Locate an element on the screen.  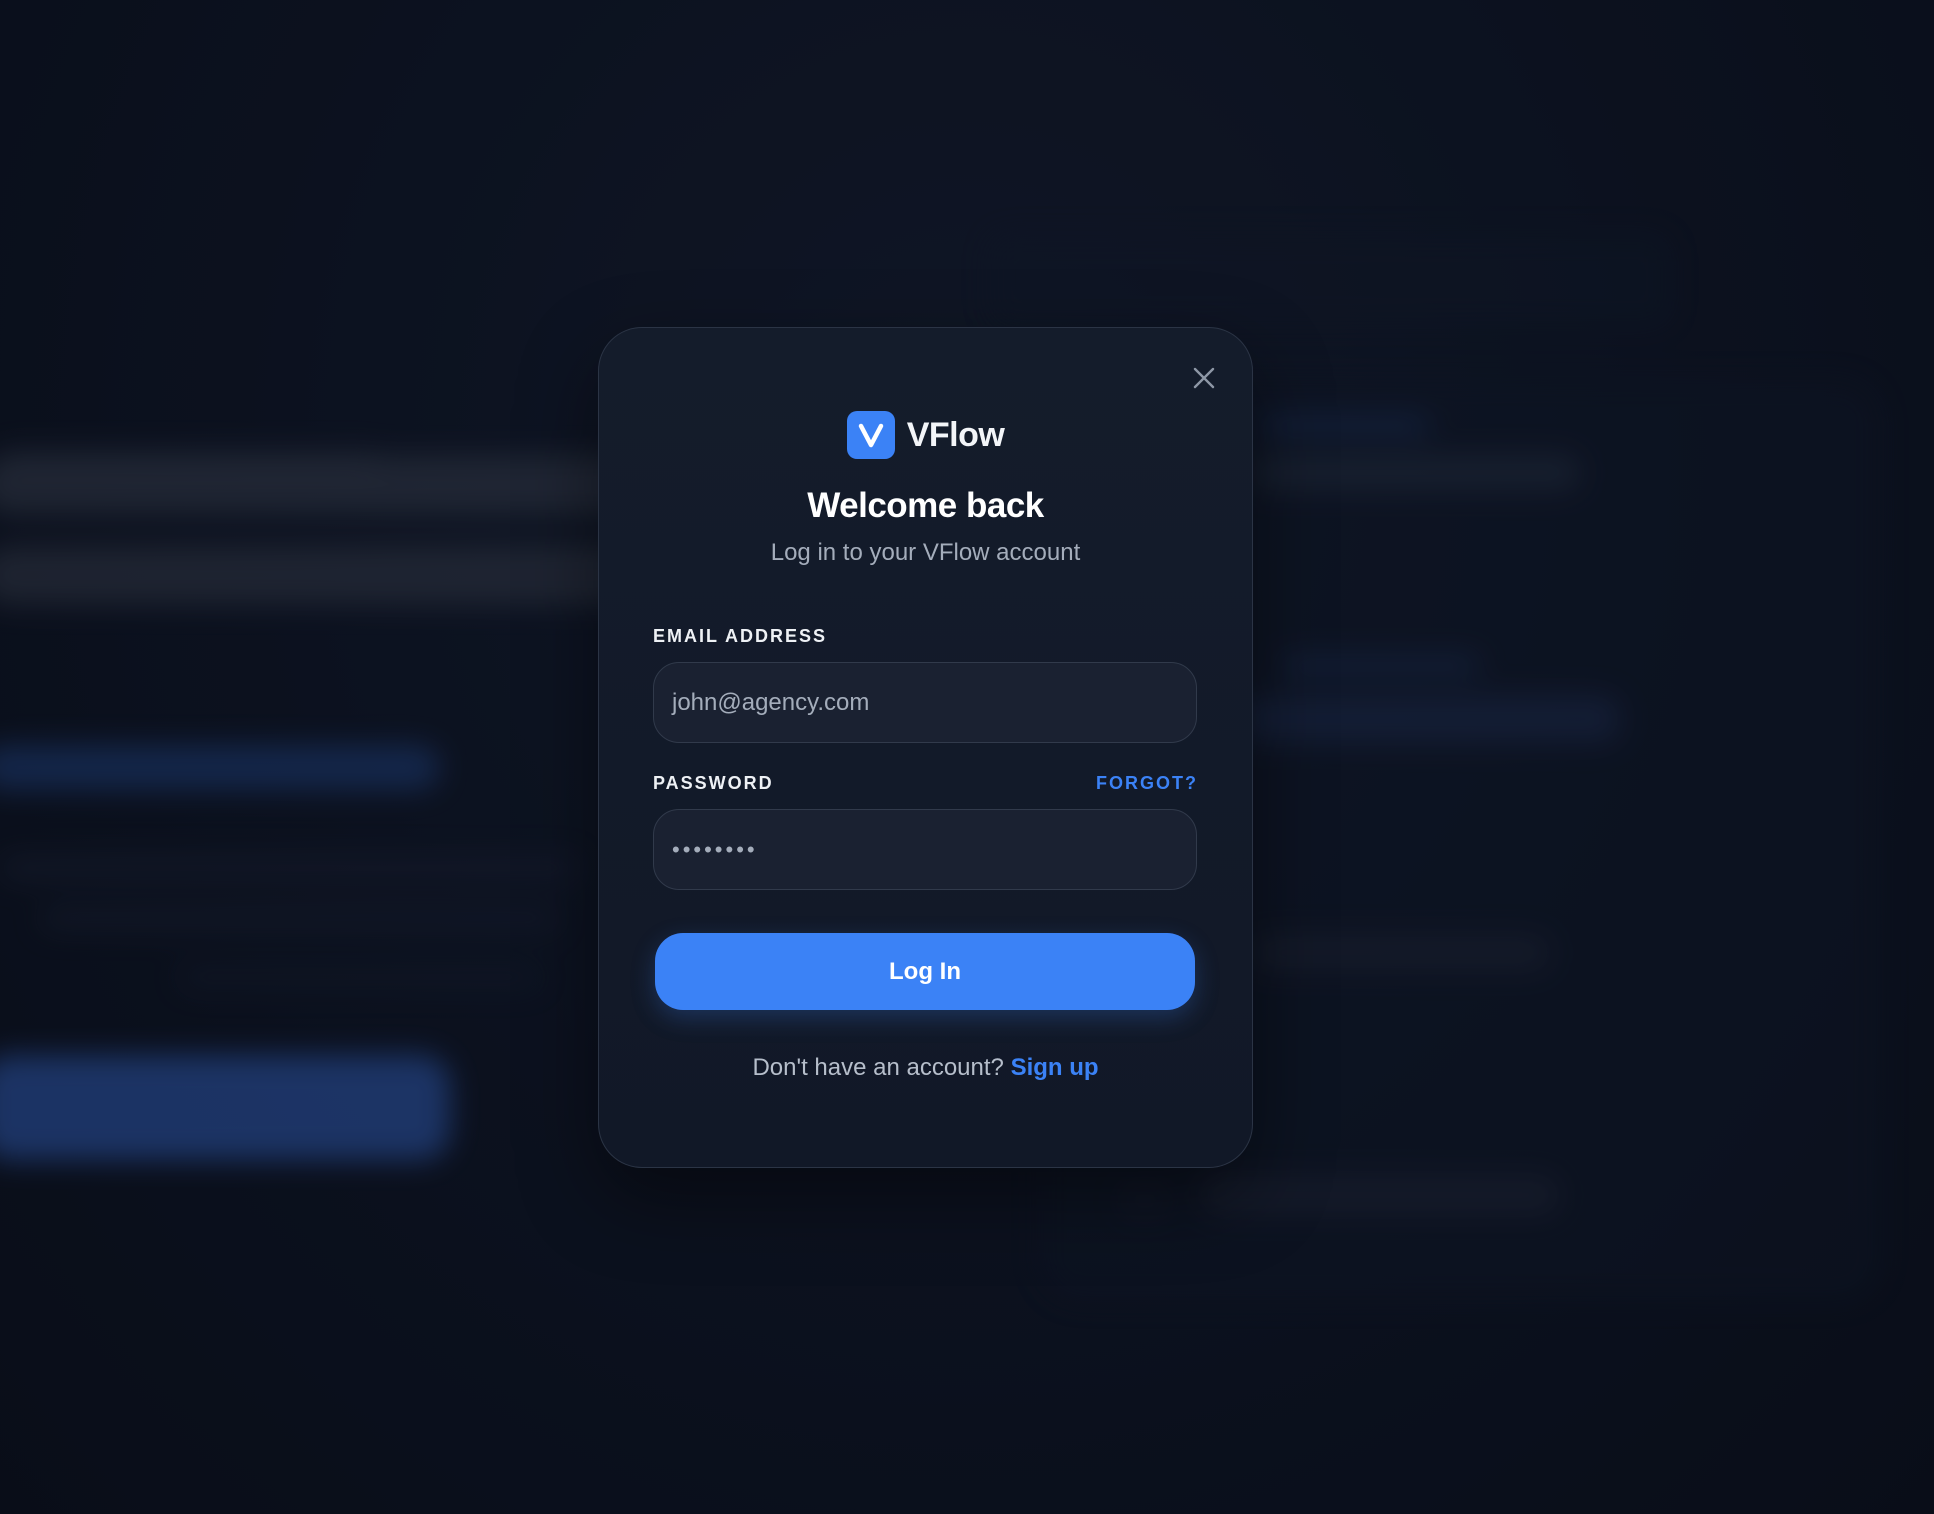
email-label: EMAIL ADDRESS is located at coordinates (740, 636).